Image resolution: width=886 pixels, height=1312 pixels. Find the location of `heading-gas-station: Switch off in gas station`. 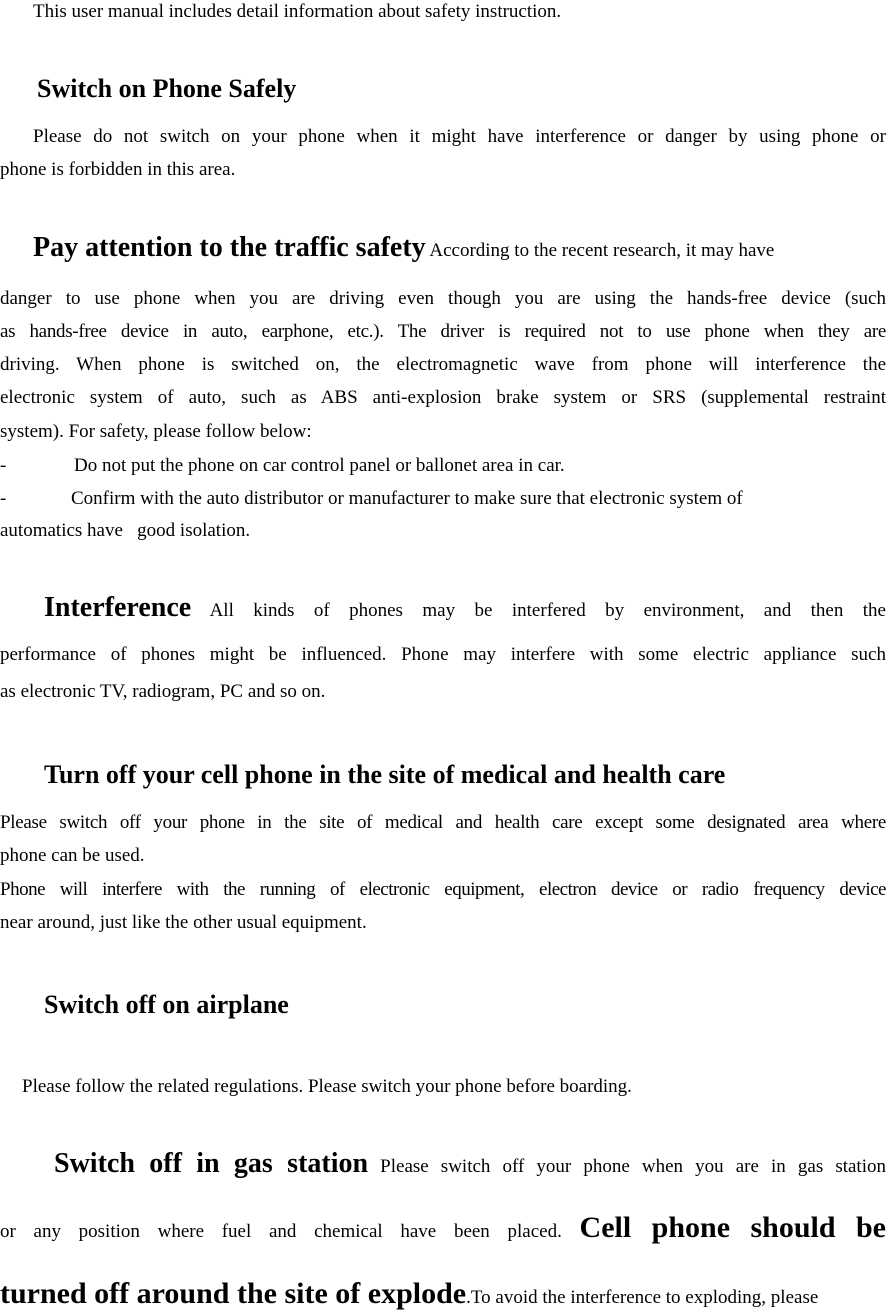

heading-gas-station: Switch off in gas station is located at coordinates (211, 1163).